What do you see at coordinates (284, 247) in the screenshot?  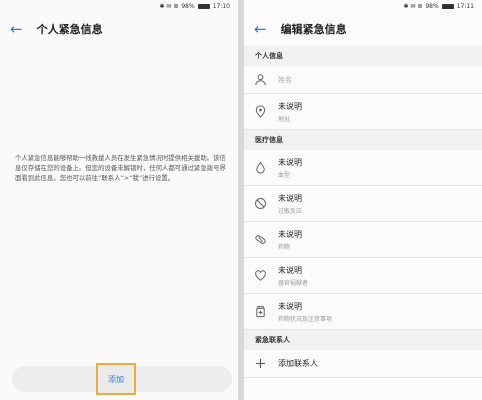 I see `medication-label: 药物` at bounding box center [284, 247].